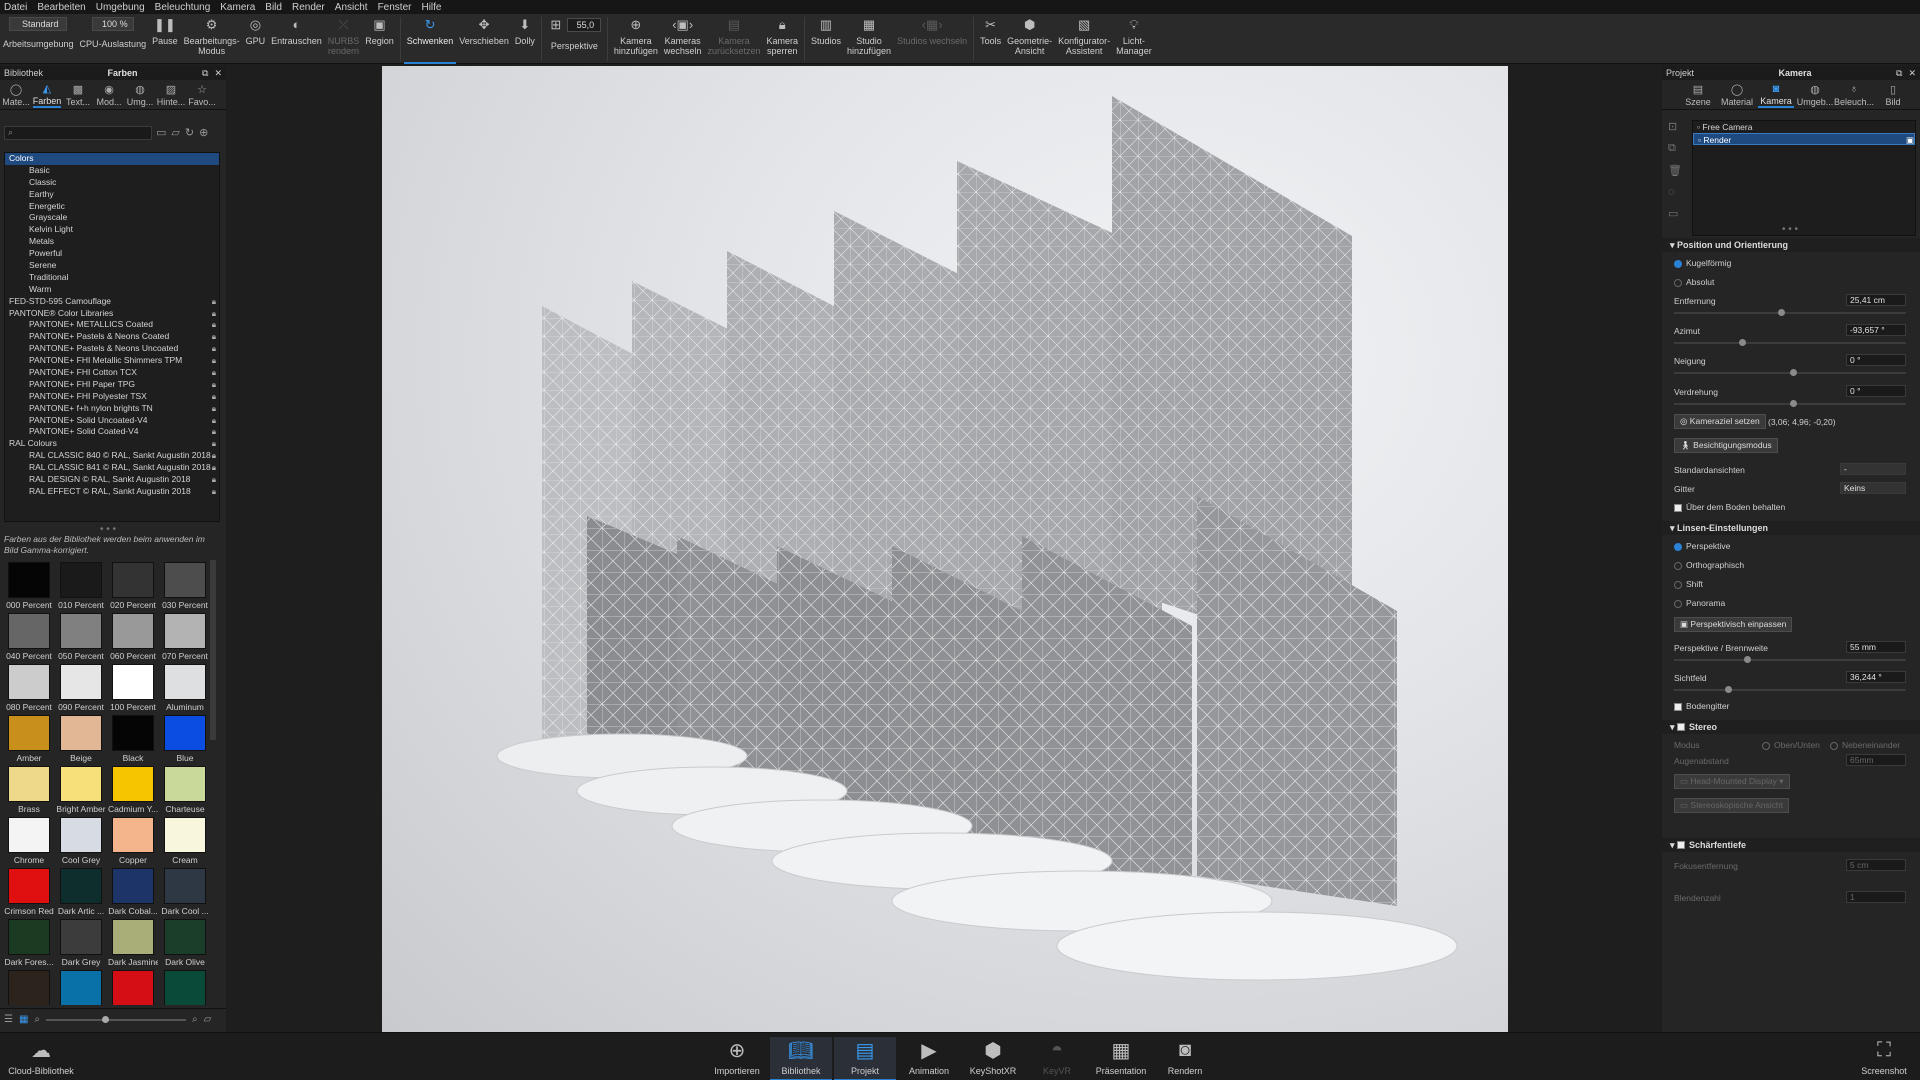  Describe the element at coordinates (112, 218) in the screenshot. I see `tree-item: Grayscale` at that location.